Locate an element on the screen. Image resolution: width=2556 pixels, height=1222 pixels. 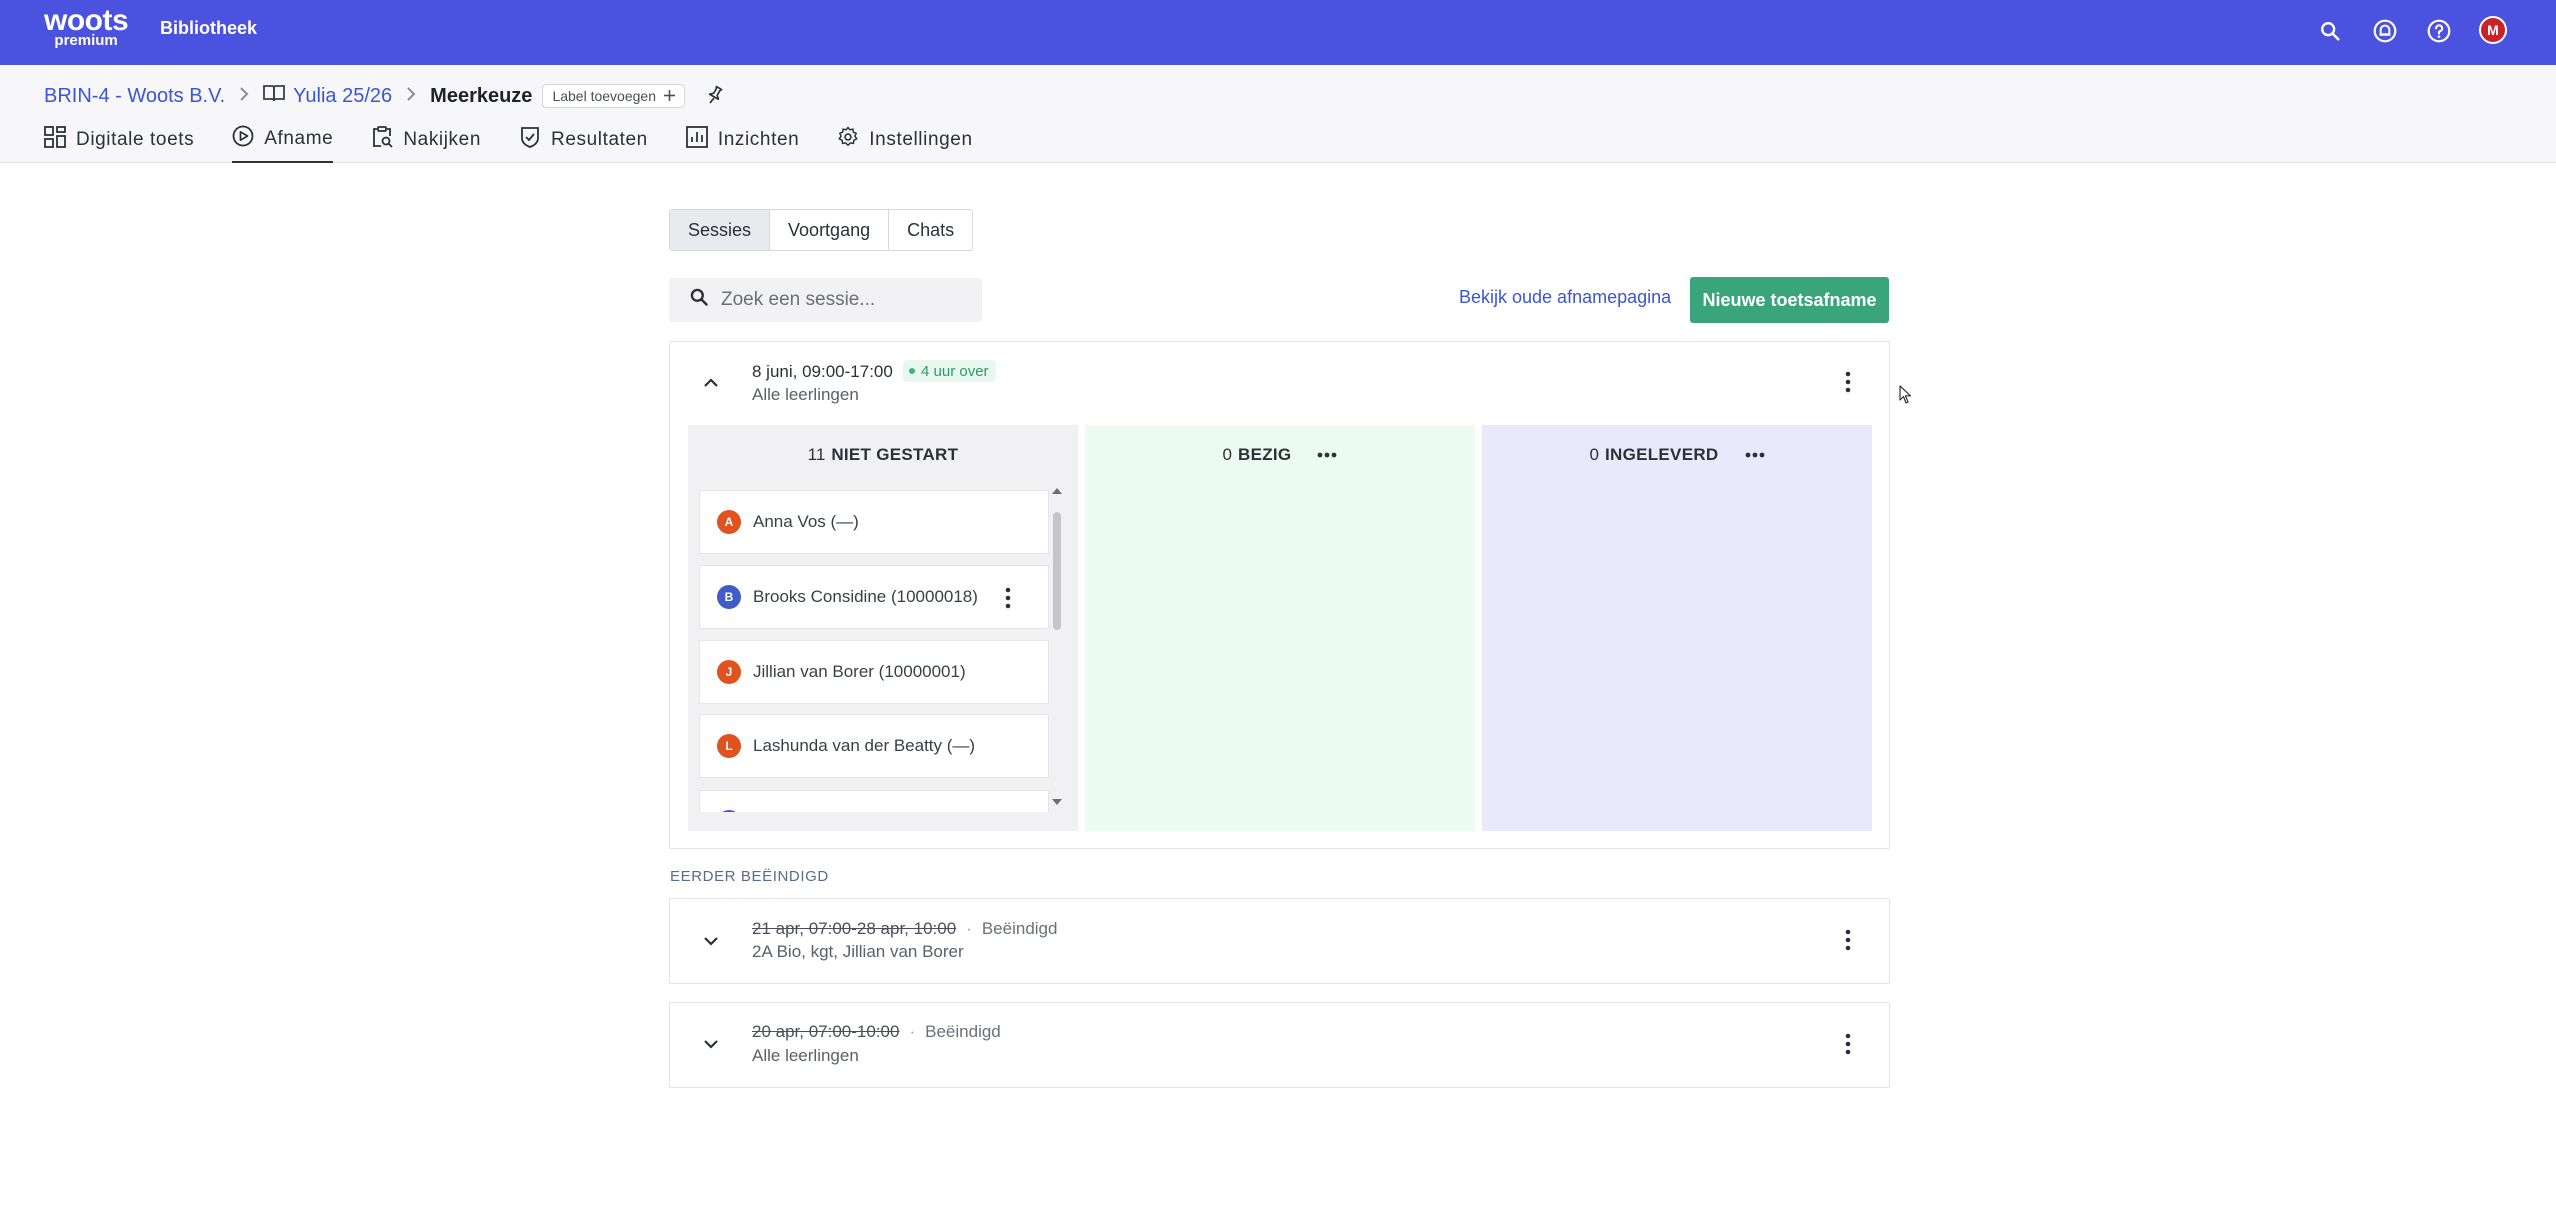
top-bar: woots premium Bibliotheek M is located at coordinates (1278, 32).